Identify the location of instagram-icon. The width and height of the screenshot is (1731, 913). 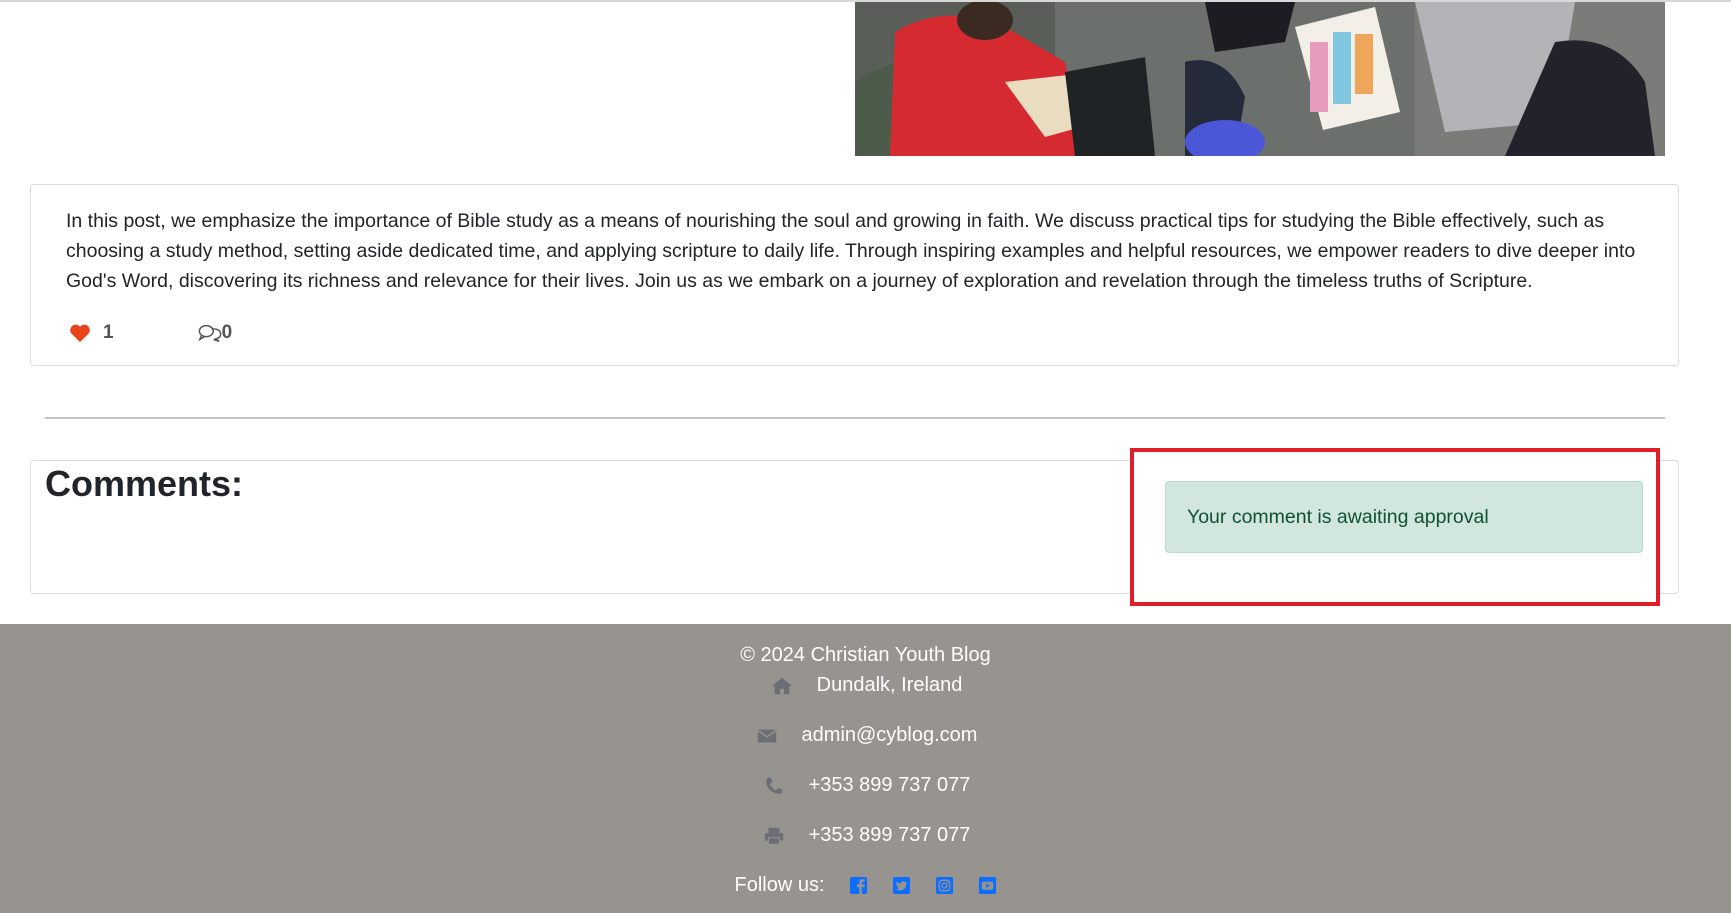
(944, 885).